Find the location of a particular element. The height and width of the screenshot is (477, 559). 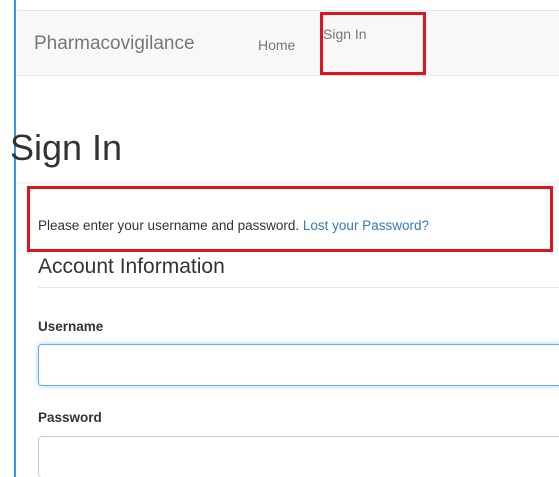

instruction-text: Please enter your username and password. is located at coordinates (170, 225).